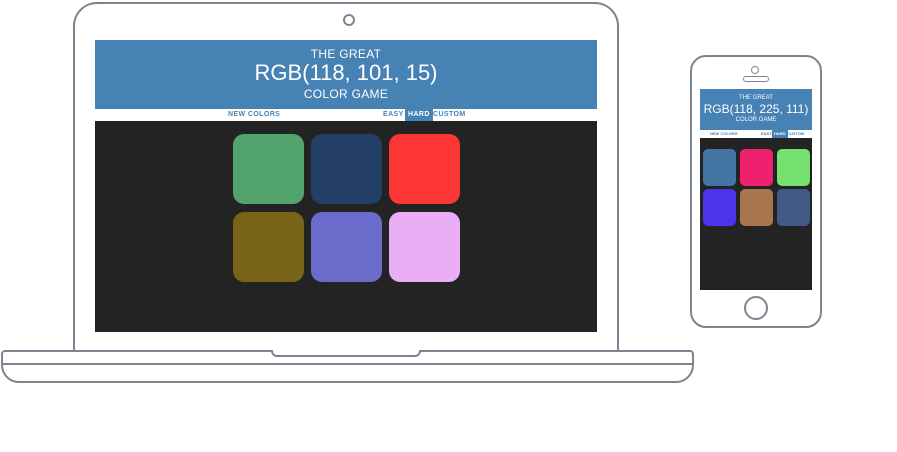 The height and width of the screenshot is (452, 897). What do you see at coordinates (756, 308) in the screenshot?
I see `phone-home-button` at bounding box center [756, 308].